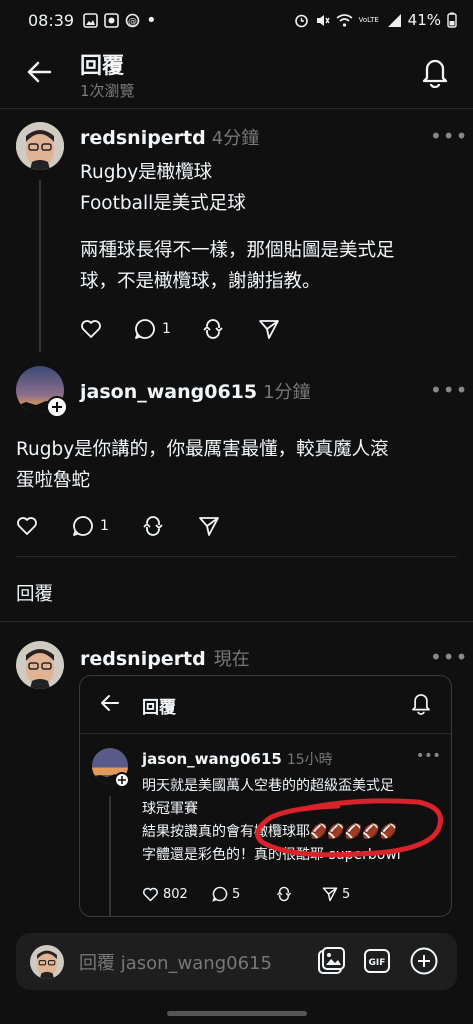 The height and width of the screenshot is (1024, 473). Describe the element at coordinates (346, 894) in the screenshot. I see `embed-share-count: 5` at that location.